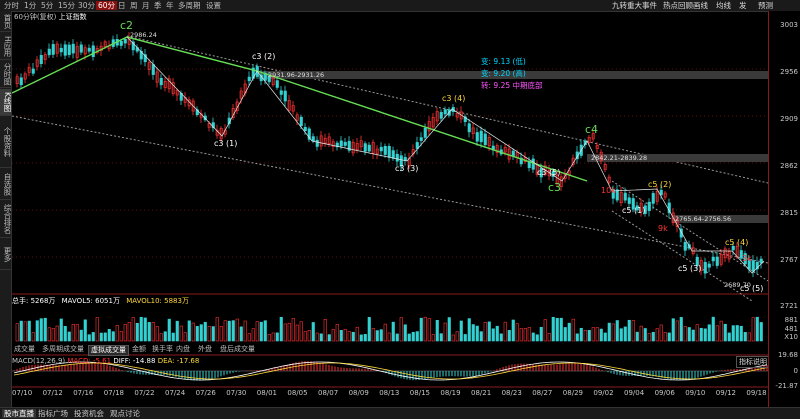 The width and height of the screenshot is (800, 419). What do you see at coordinates (6, 46) in the screenshot?
I see `sidebar-tab-1: H应用` at bounding box center [6, 46].